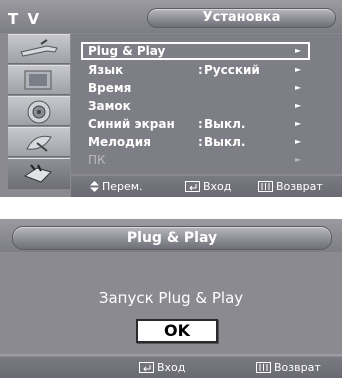 Image resolution: width=342 pixels, height=378 pixels. Describe the element at coordinates (39, 173) in the screenshot. I see `setup-plug-icon` at that location.